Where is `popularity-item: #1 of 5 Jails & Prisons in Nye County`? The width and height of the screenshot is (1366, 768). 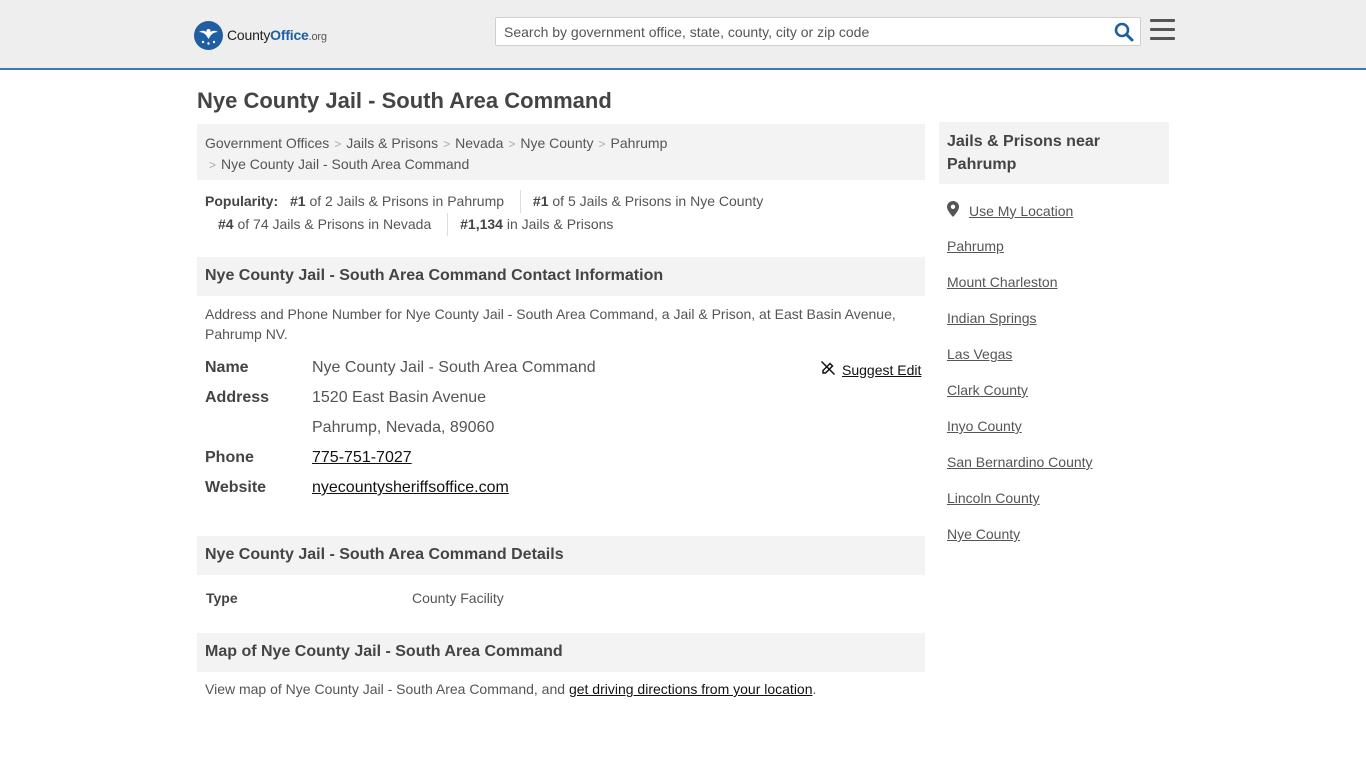
popularity-item: #1 of 5 Jails & Prisons in Nye County is located at coordinates (647, 201).